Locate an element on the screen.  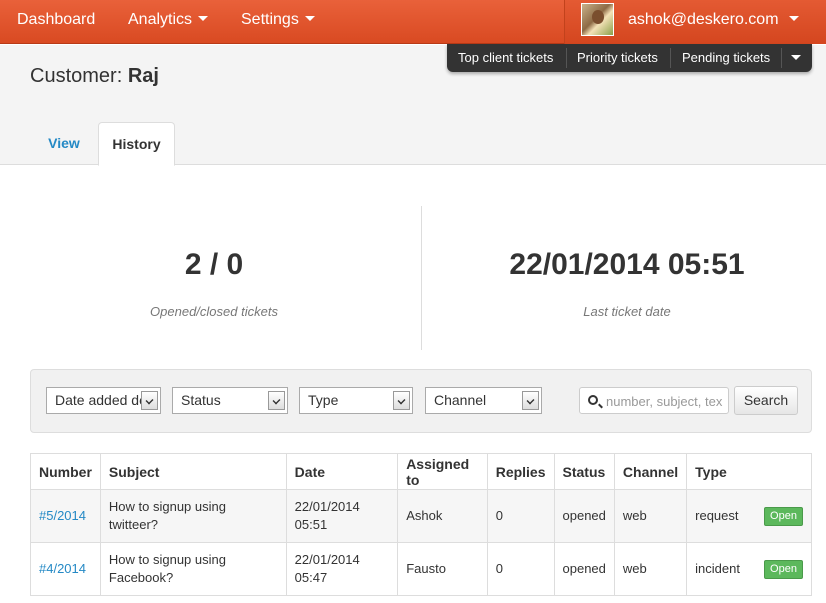
status-select: Status is located at coordinates (230, 400).